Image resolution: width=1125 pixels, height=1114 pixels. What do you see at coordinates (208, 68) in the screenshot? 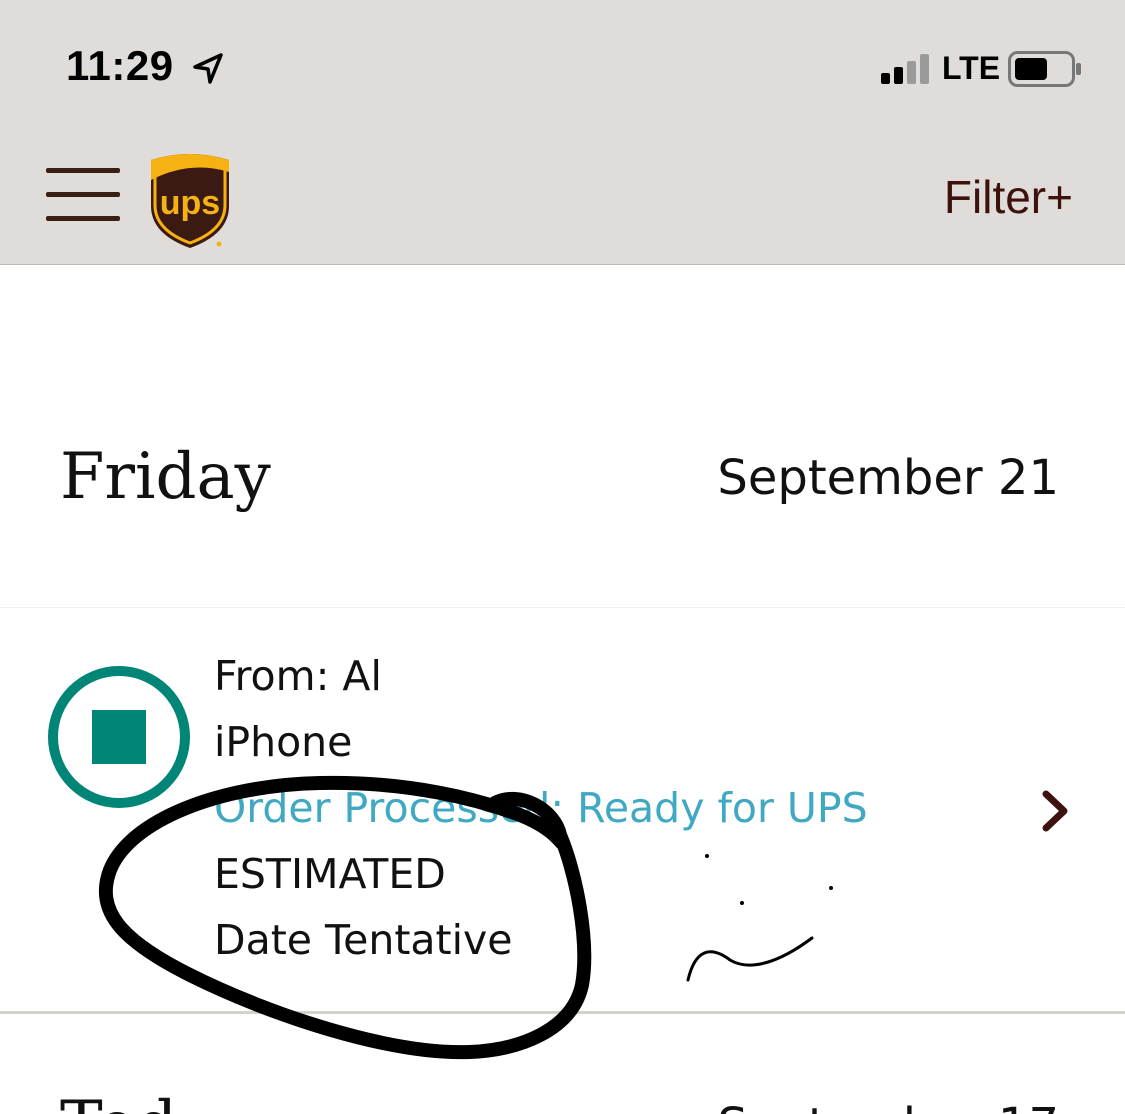
I see `location-arrow-icon` at bounding box center [208, 68].